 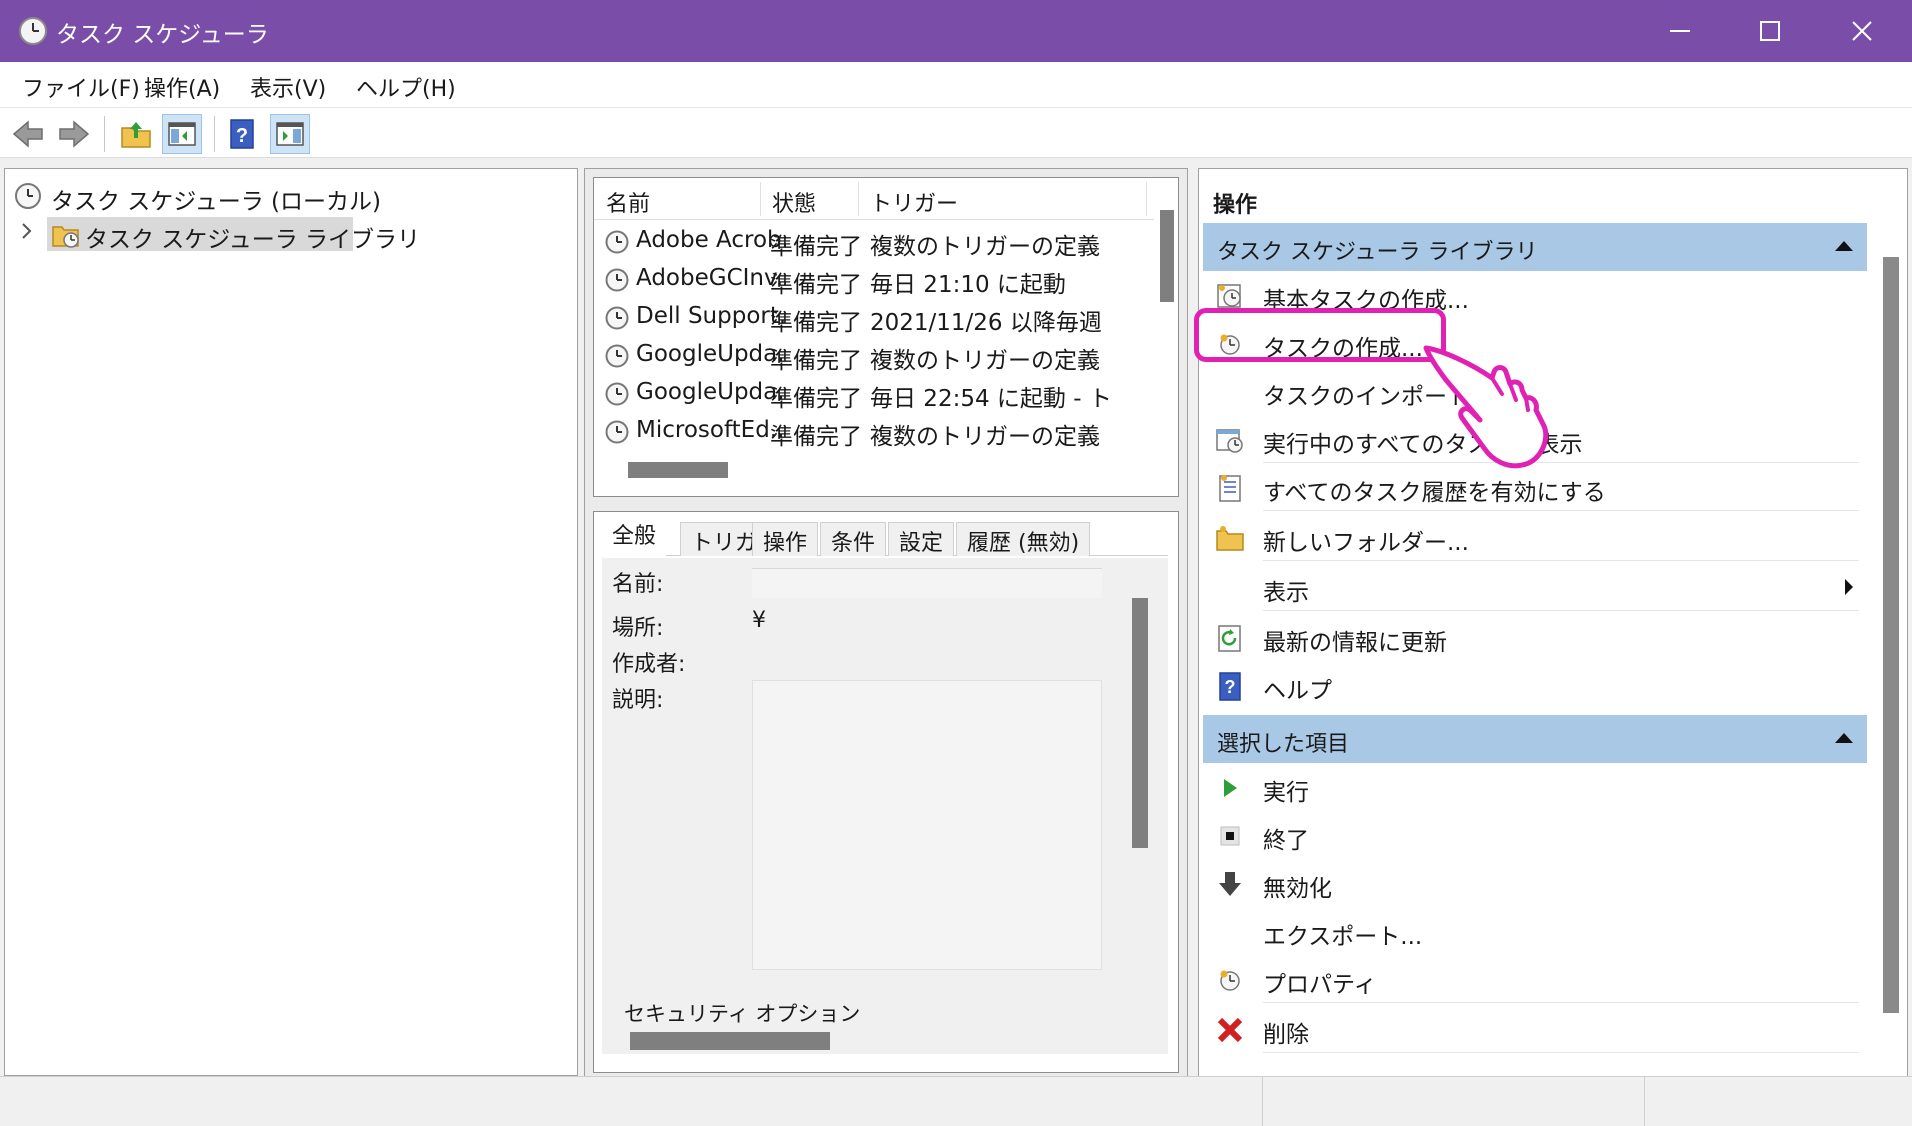 I want to click on highlight-box, so click(x=1320, y=335).